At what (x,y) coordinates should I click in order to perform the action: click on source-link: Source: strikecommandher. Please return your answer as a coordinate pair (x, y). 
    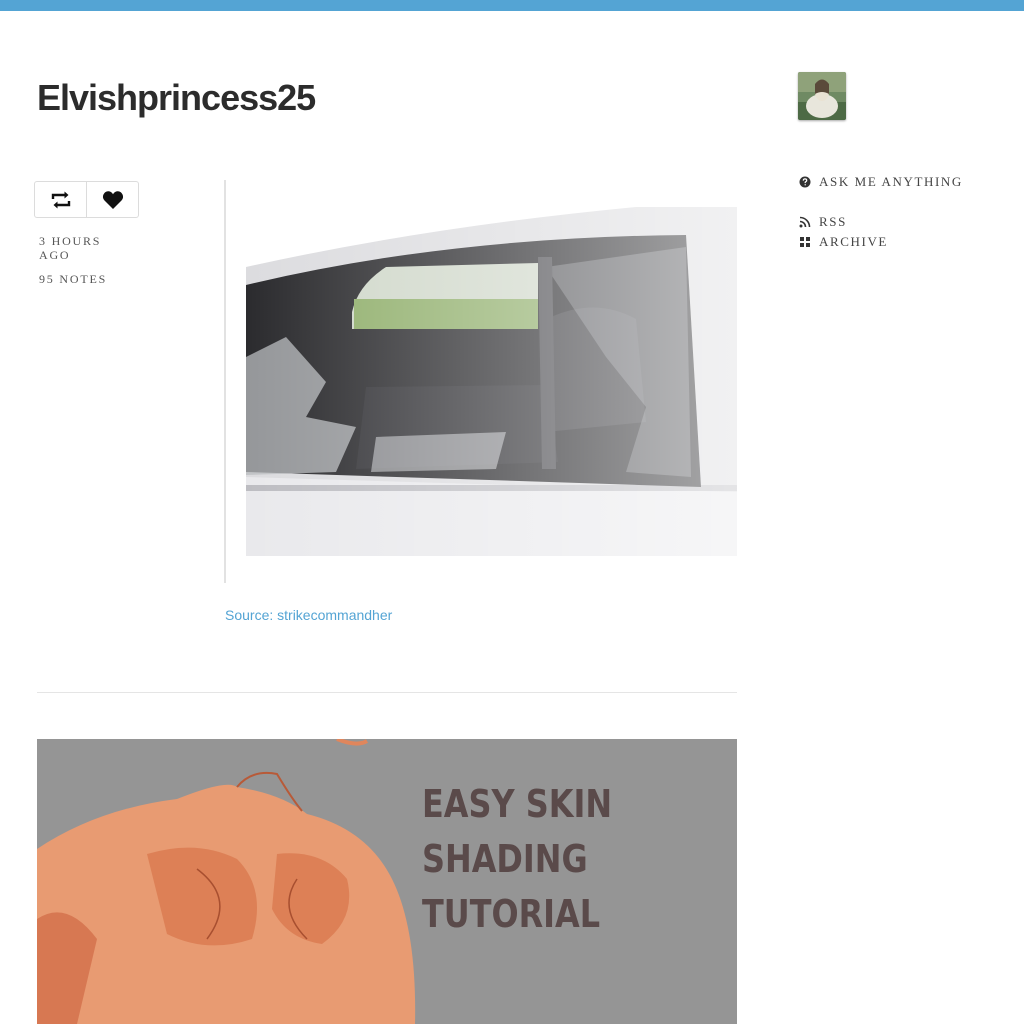
    Looking at the image, I should click on (308, 615).